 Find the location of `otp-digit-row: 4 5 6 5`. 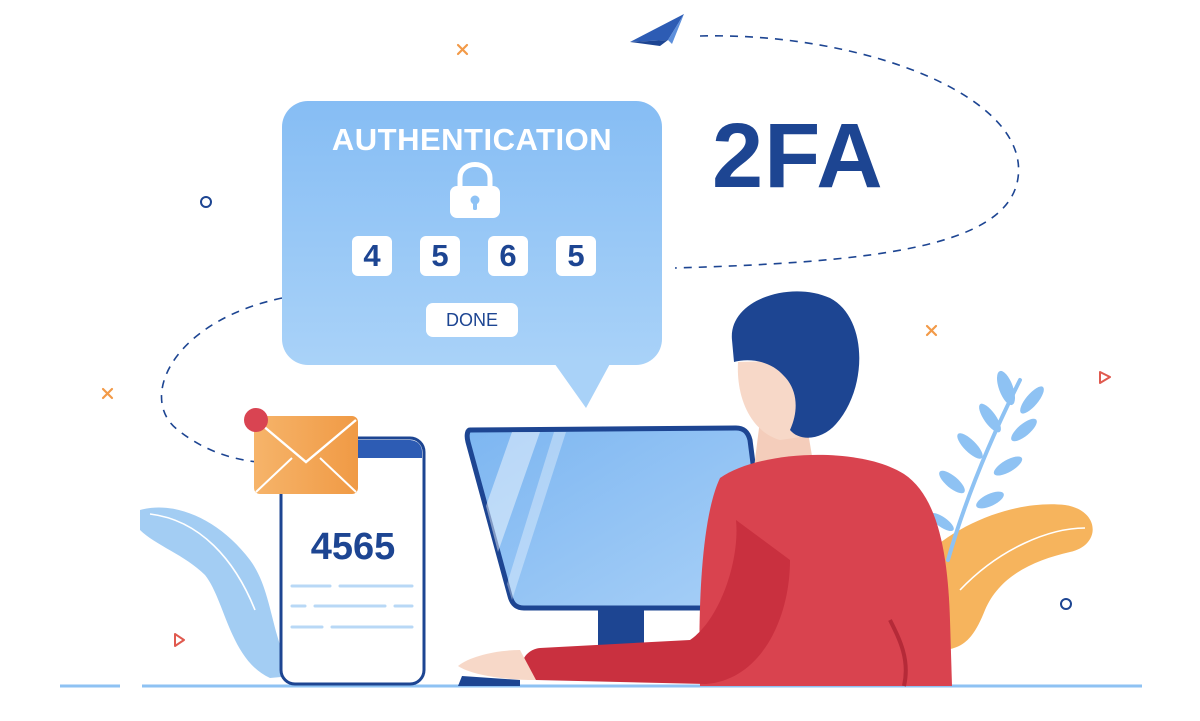

otp-digit-row: 4 5 6 5 is located at coordinates (474, 256).